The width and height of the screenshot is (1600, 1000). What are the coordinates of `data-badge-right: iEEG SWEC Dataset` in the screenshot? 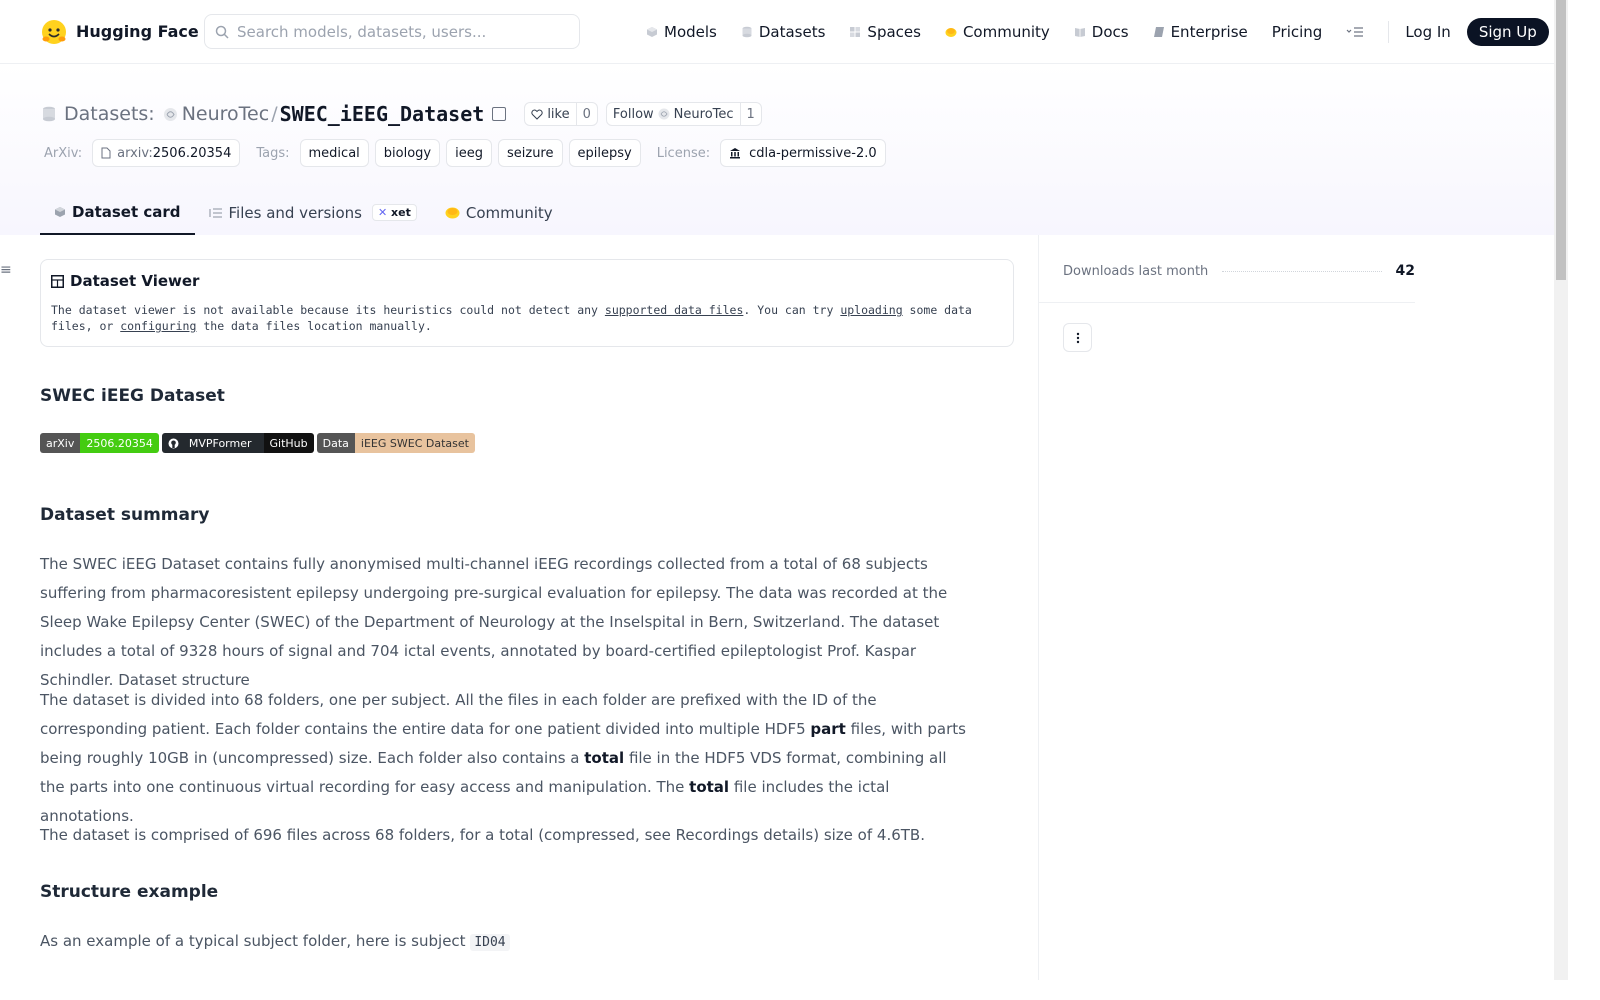 It's located at (414, 443).